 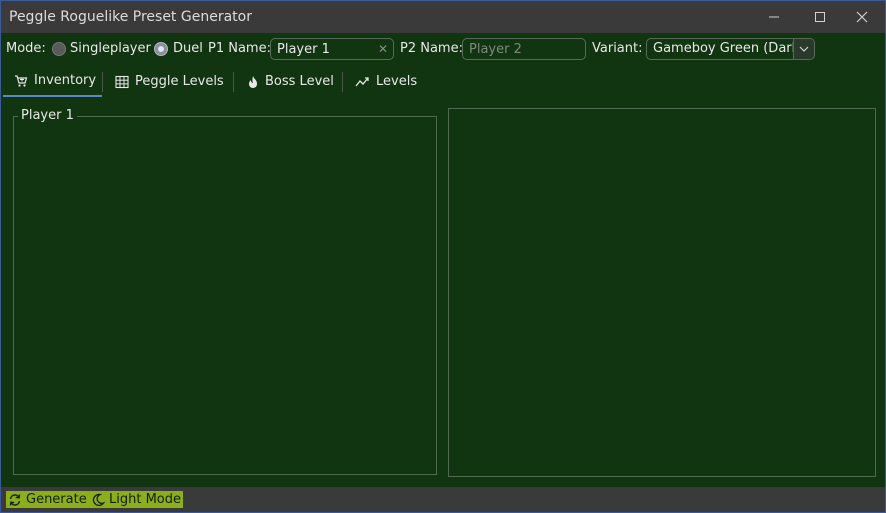 I want to click on cart-icon, so click(x=21, y=81).